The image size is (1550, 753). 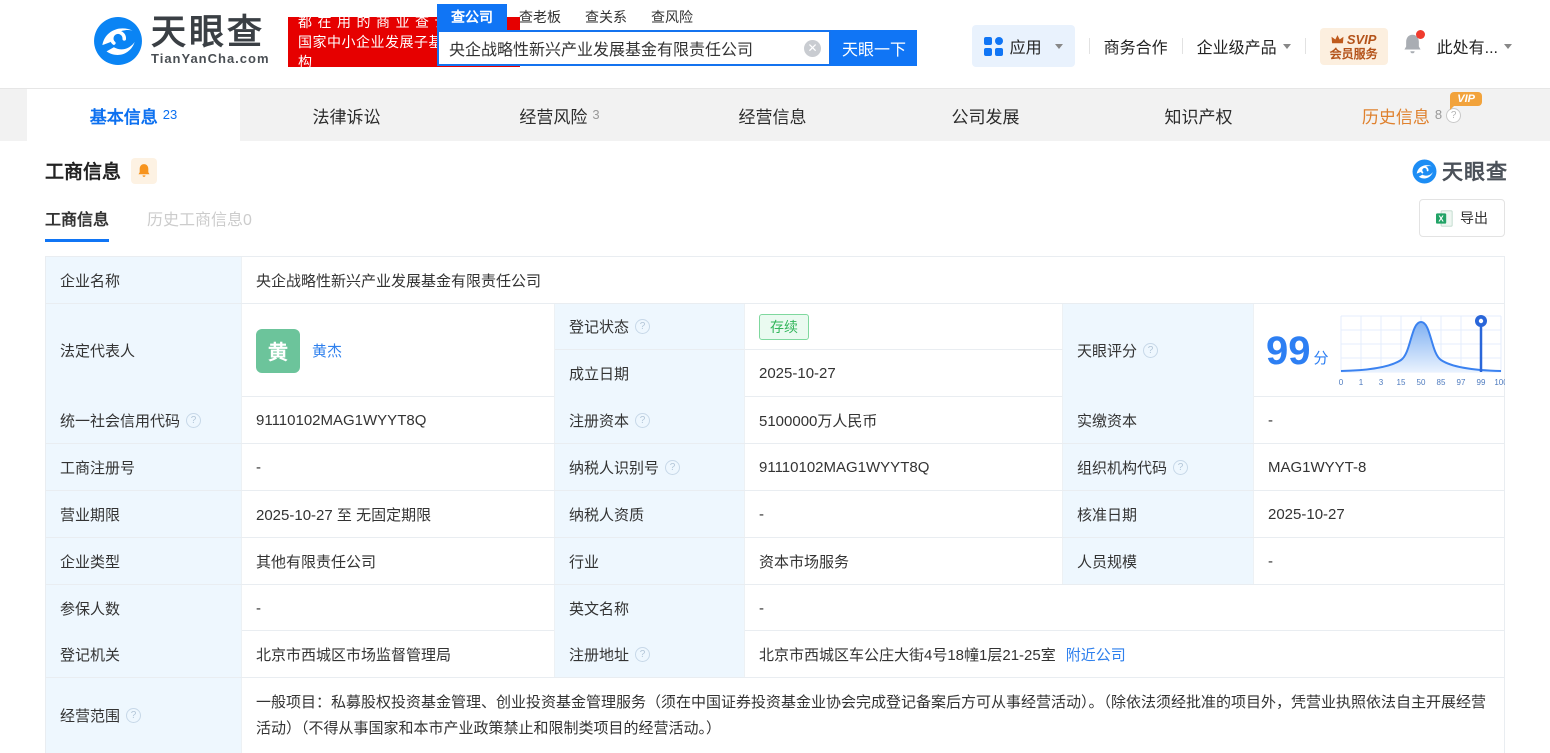 I want to click on apps-menu-button: 应用, so click(x=1023, y=46).